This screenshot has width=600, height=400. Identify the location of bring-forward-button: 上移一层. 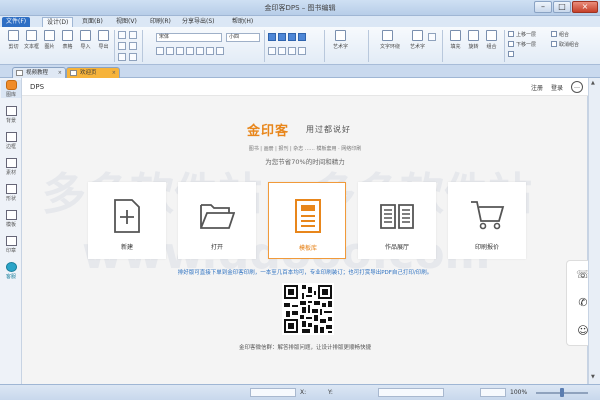
(522, 34).